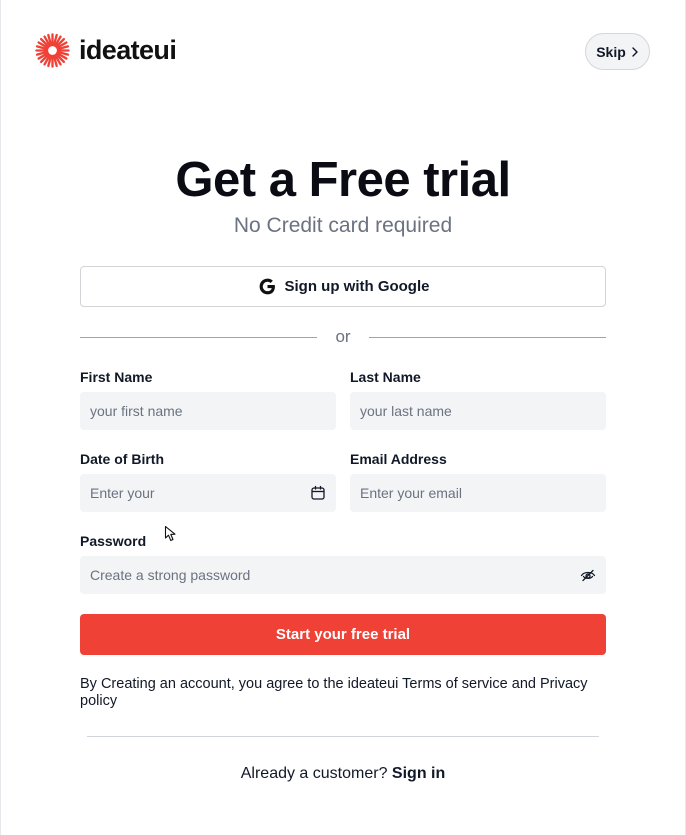  Describe the element at coordinates (418, 773) in the screenshot. I see `signin-link: Sign in` at that location.